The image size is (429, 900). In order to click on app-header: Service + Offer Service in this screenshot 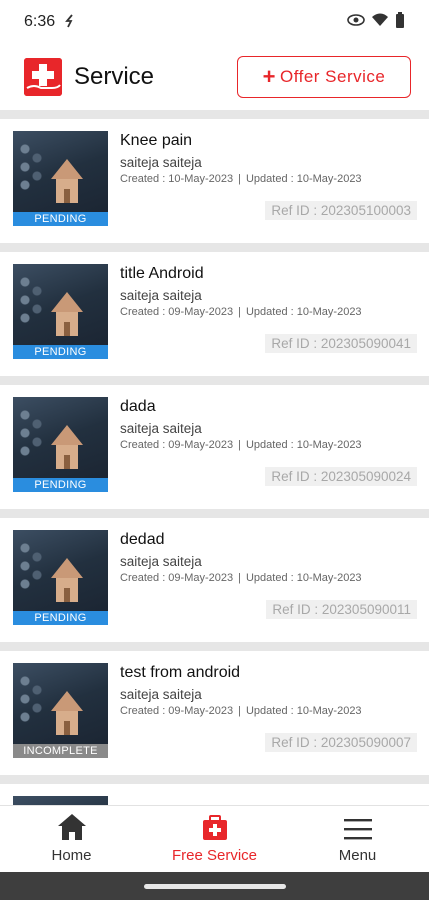, I will do `click(214, 77)`.